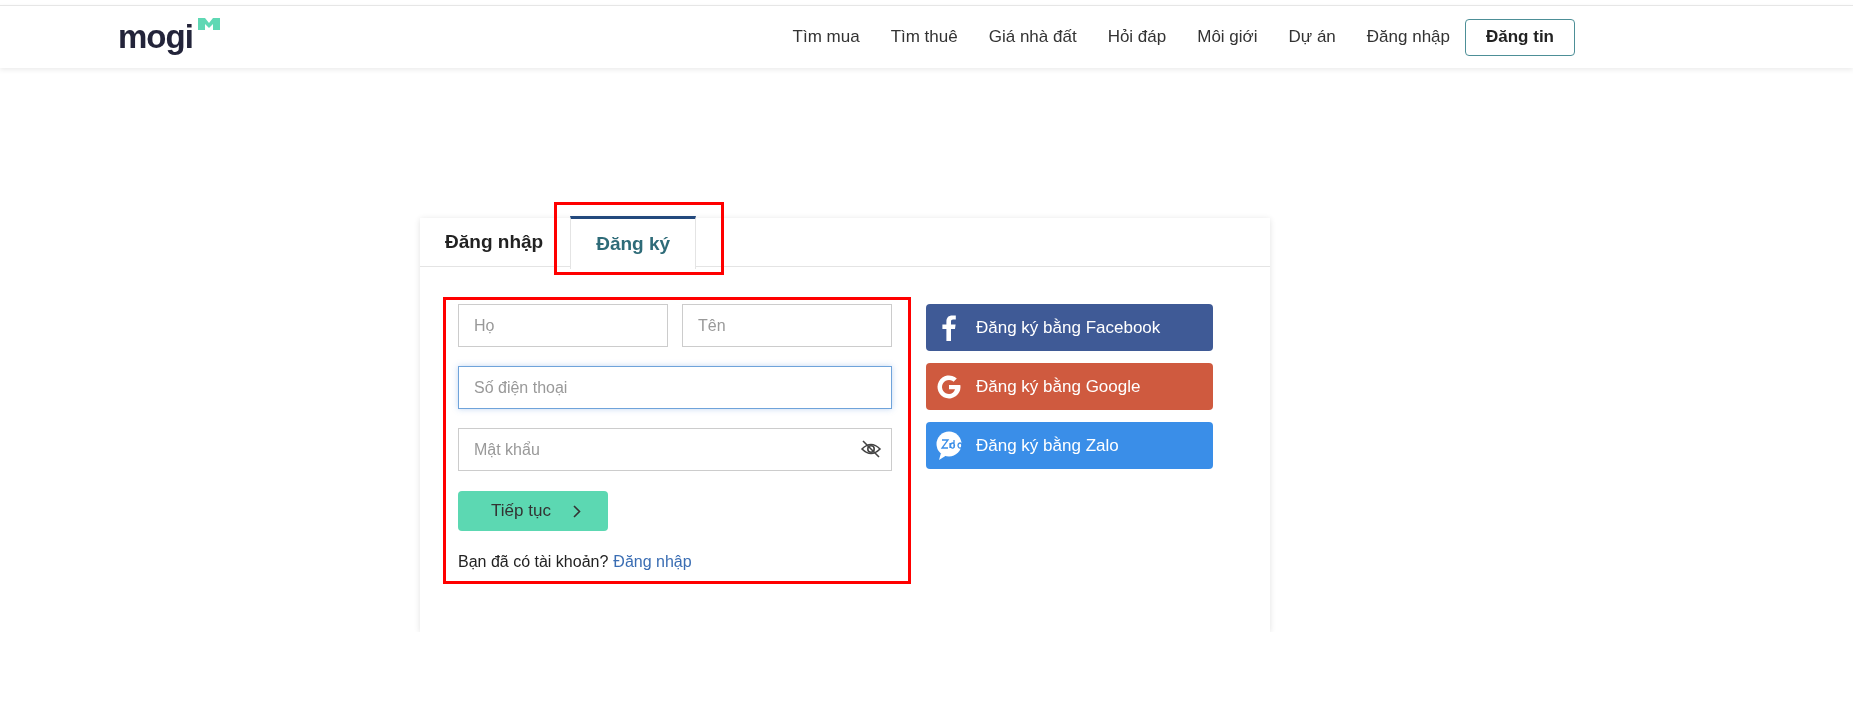  Describe the element at coordinates (1069, 386) in the screenshot. I see `social-signup-button: Đăng ký bằng Google` at that location.